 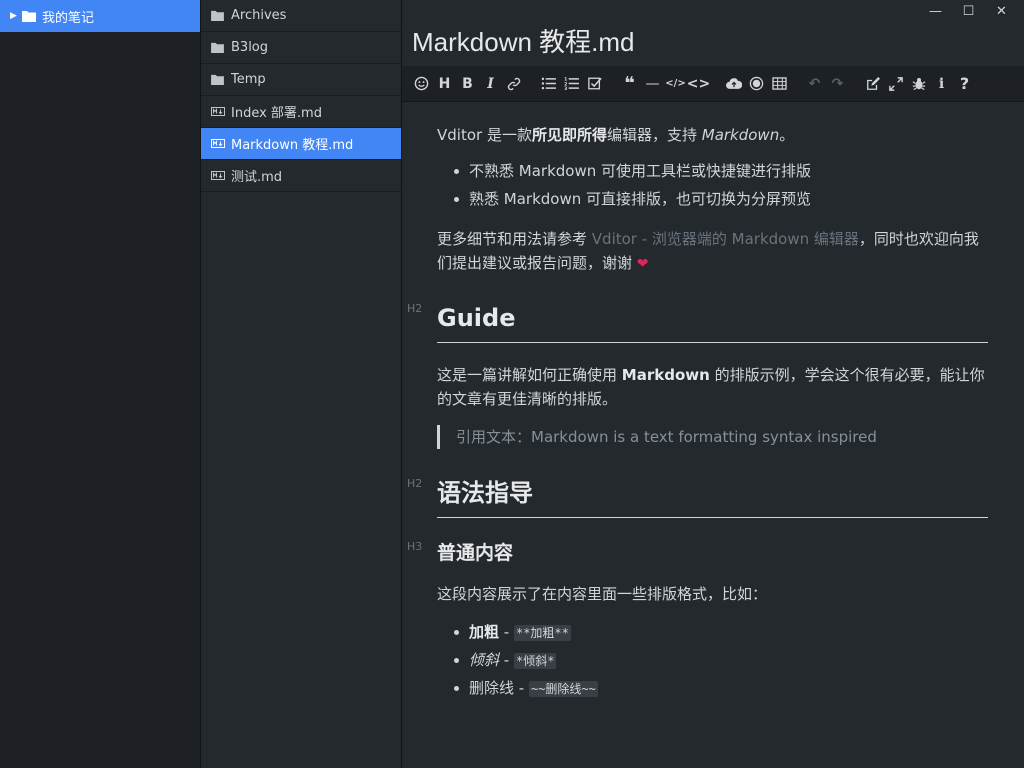 I want to click on undo-icon: ↶, so click(x=814, y=84).